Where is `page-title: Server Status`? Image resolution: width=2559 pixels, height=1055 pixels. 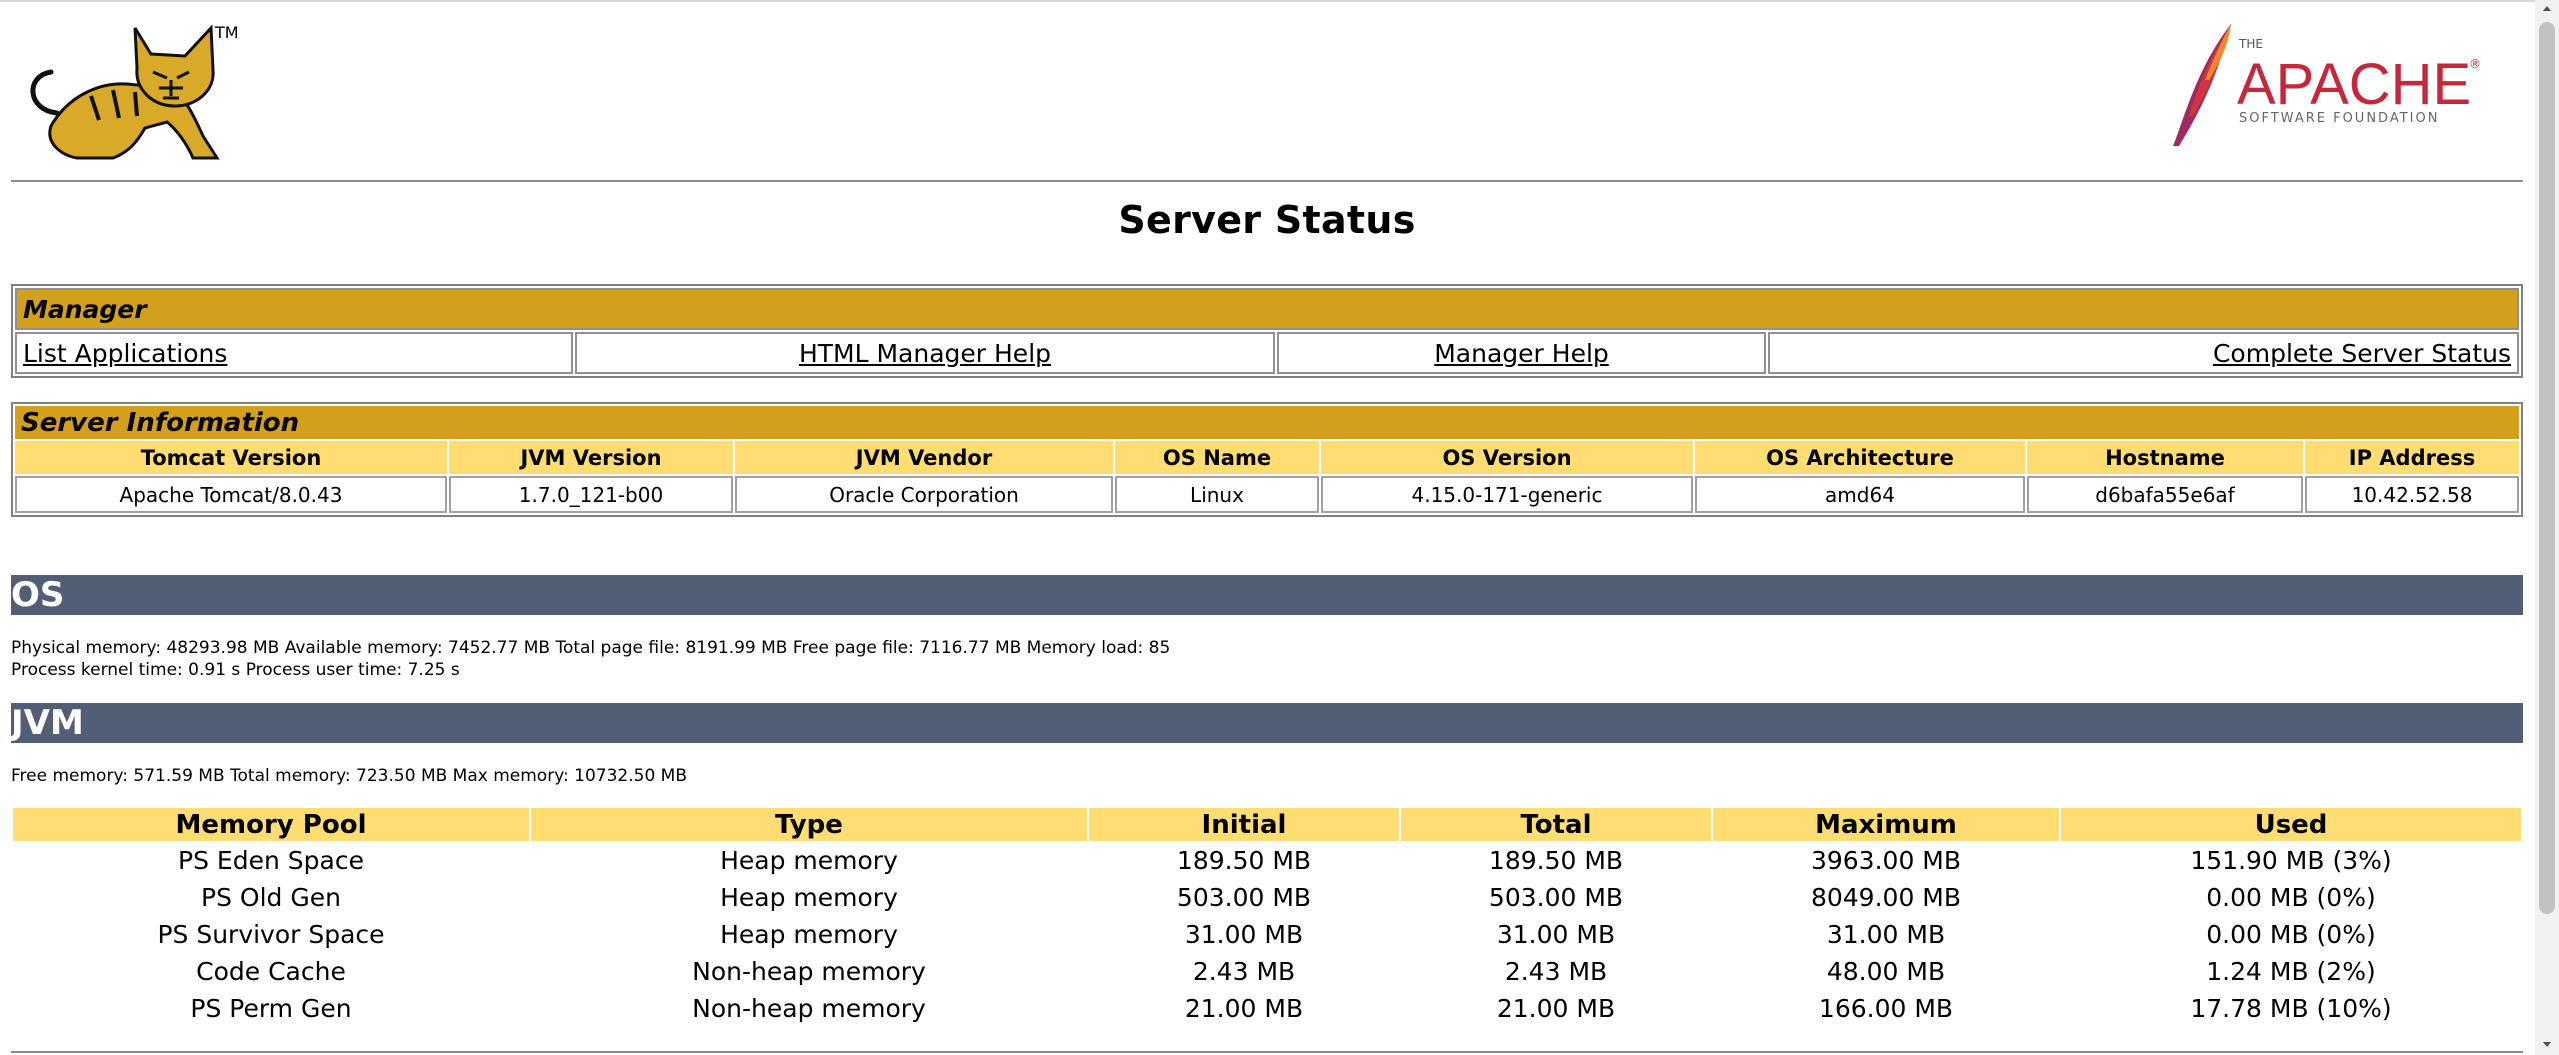 page-title: Server Status is located at coordinates (1267, 220).